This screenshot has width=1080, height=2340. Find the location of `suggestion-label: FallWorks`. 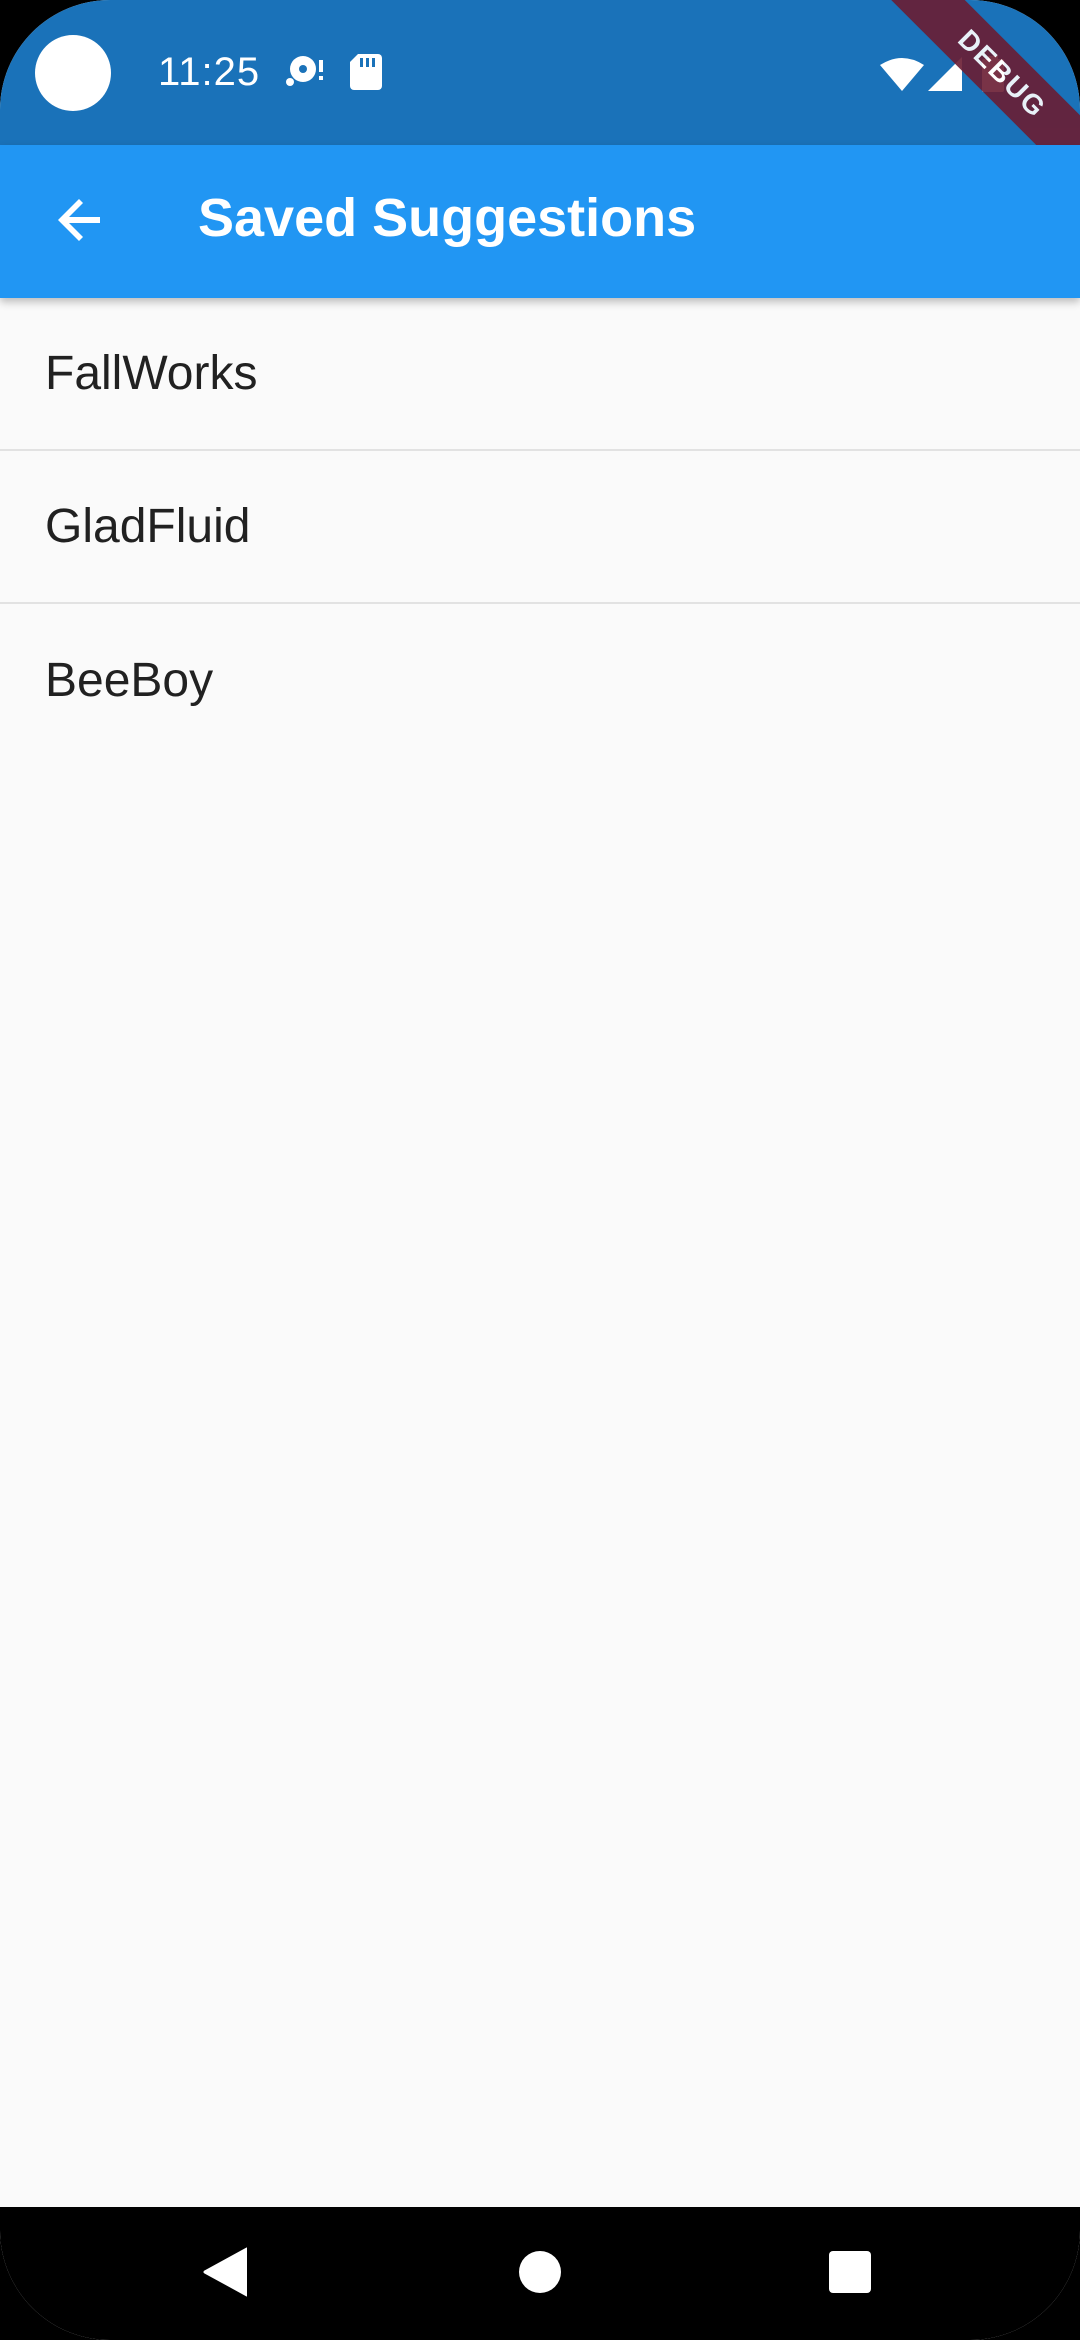

suggestion-label: FallWorks is located at coordinates (151, 373).